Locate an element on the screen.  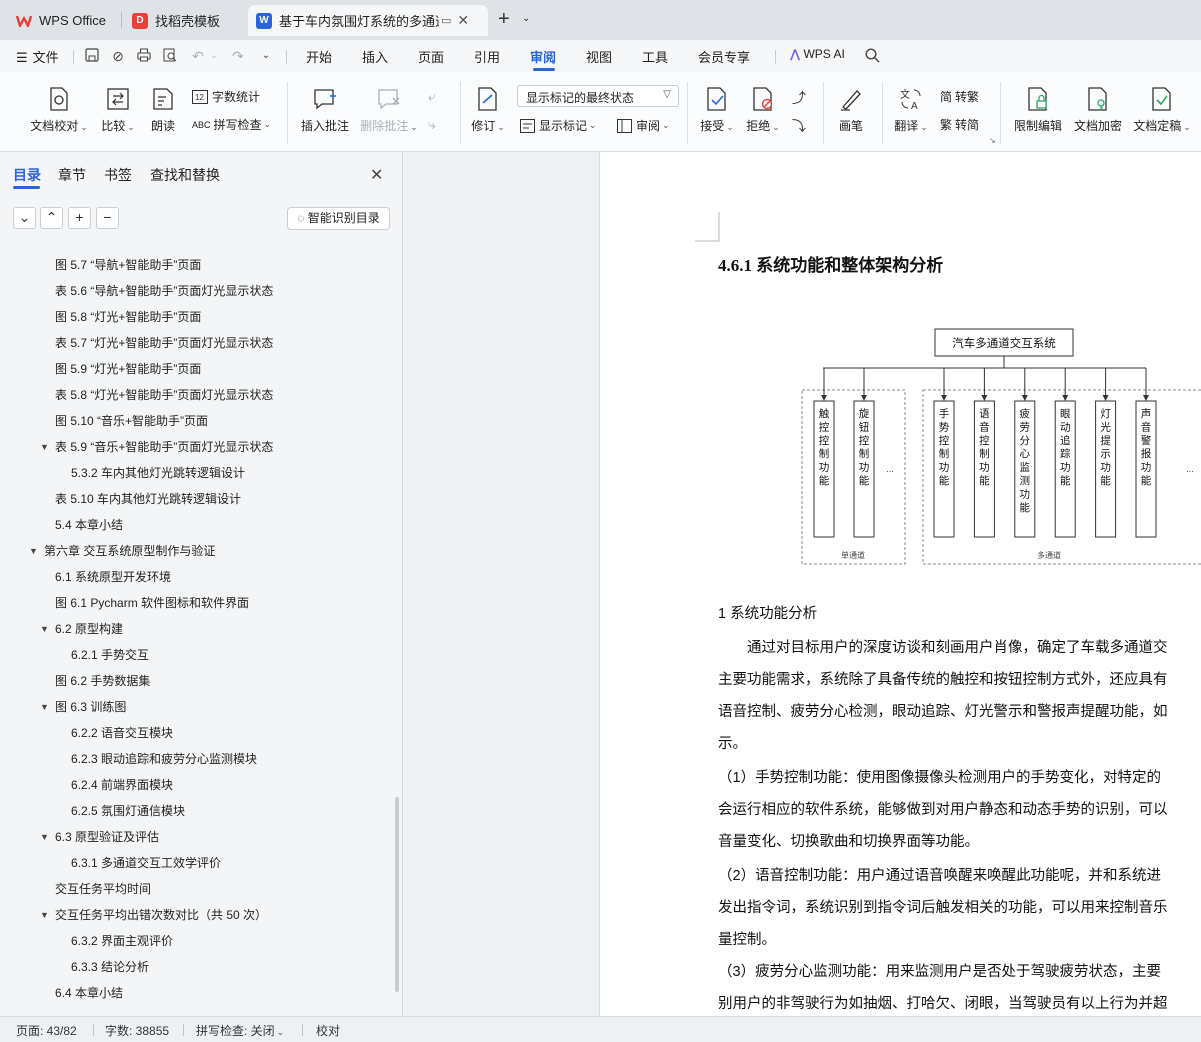
tab-list-chevron-icon: ⌄ is located at coordinates (526, 18).